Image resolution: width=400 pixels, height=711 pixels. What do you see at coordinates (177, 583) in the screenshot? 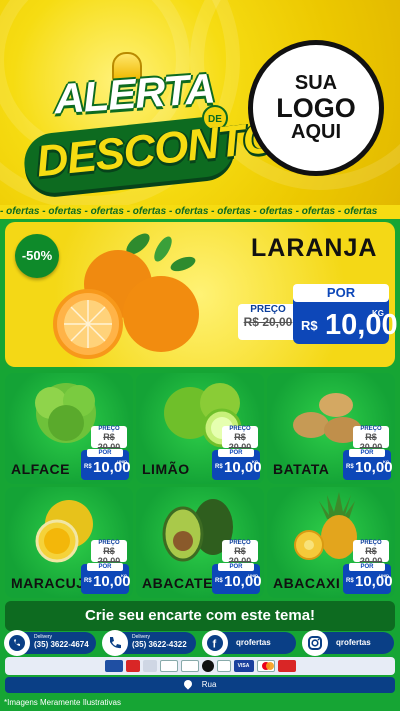
I see `product-name: ABACATE` at bounding box center [177, 583].